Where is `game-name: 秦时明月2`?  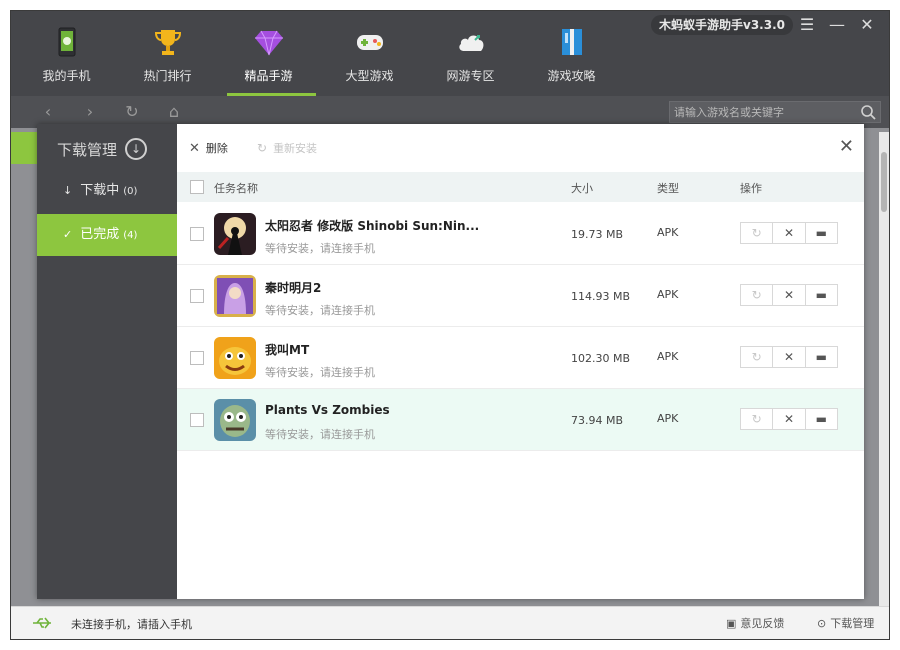 game-name: 秦时明月2 is located at coordinates (293, 288).